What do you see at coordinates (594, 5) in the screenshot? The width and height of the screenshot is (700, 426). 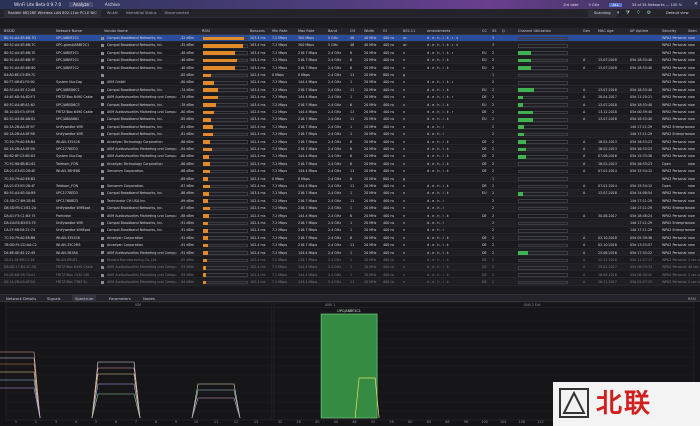 I see `band-text: 5 GHz` at bounding box center [594, 5].